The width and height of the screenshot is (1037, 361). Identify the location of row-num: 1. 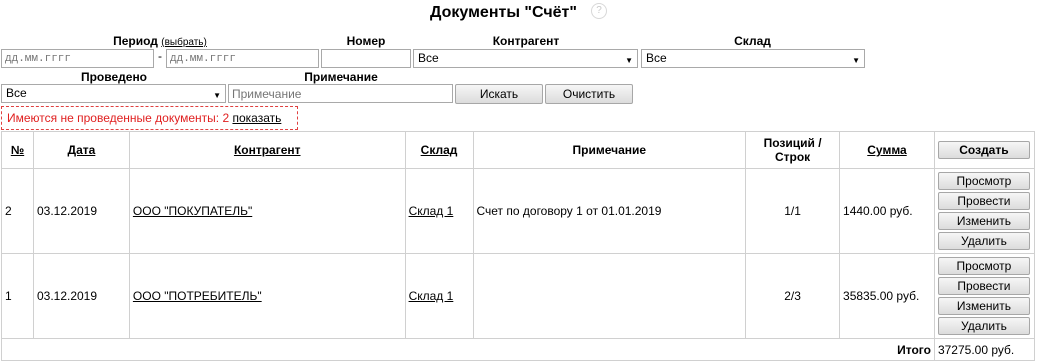
(17, 296).